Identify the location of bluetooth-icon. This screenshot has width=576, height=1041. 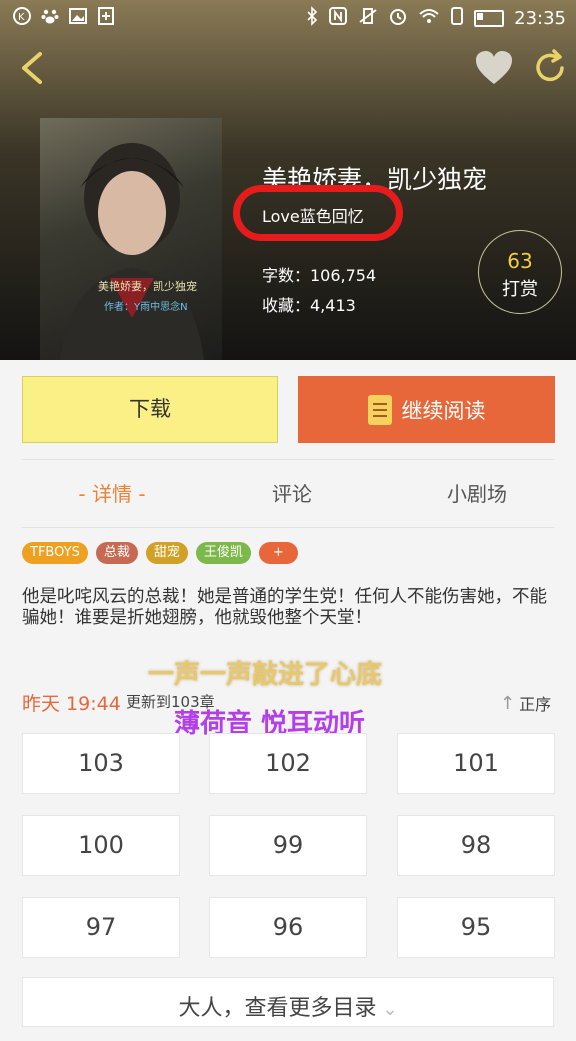
(312, 18).